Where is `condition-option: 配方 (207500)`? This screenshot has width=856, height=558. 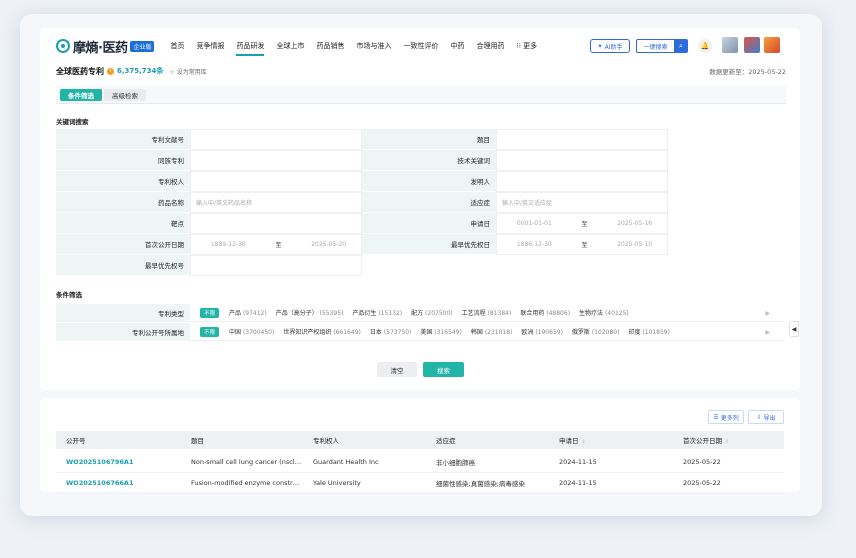 condition-option: 配方 (207500) is located at coordinates (432, 312).